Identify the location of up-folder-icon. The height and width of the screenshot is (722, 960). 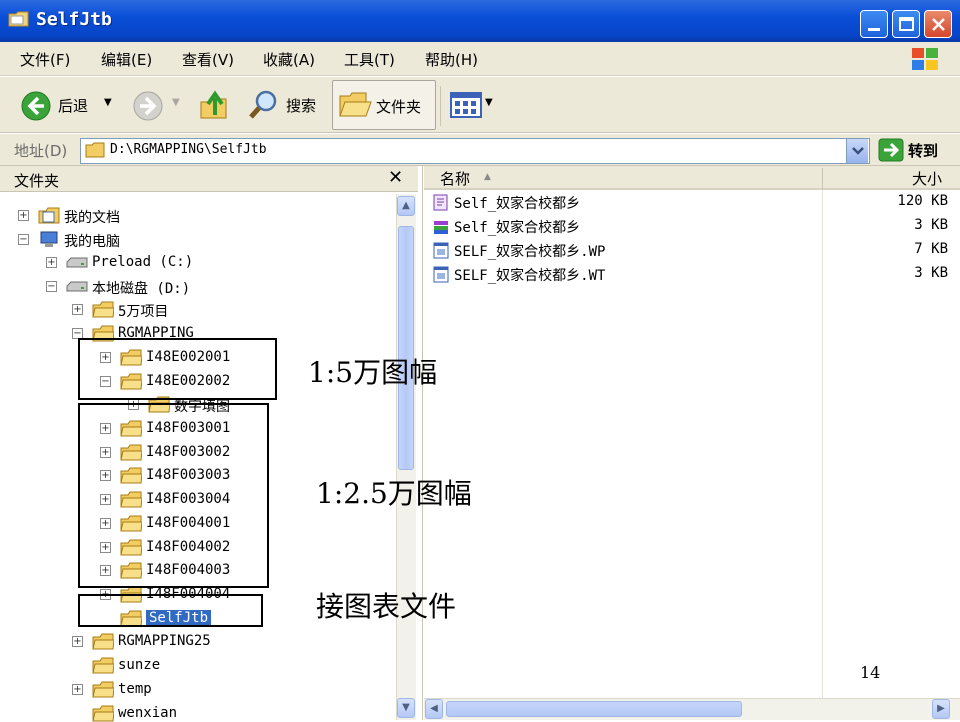
(215, 105).